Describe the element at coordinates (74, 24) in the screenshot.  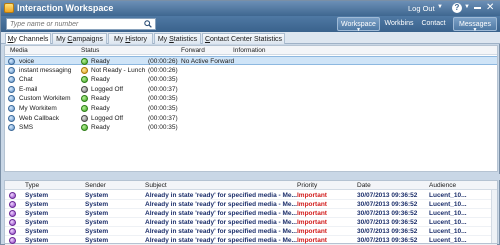
I see `search-input` at that location.